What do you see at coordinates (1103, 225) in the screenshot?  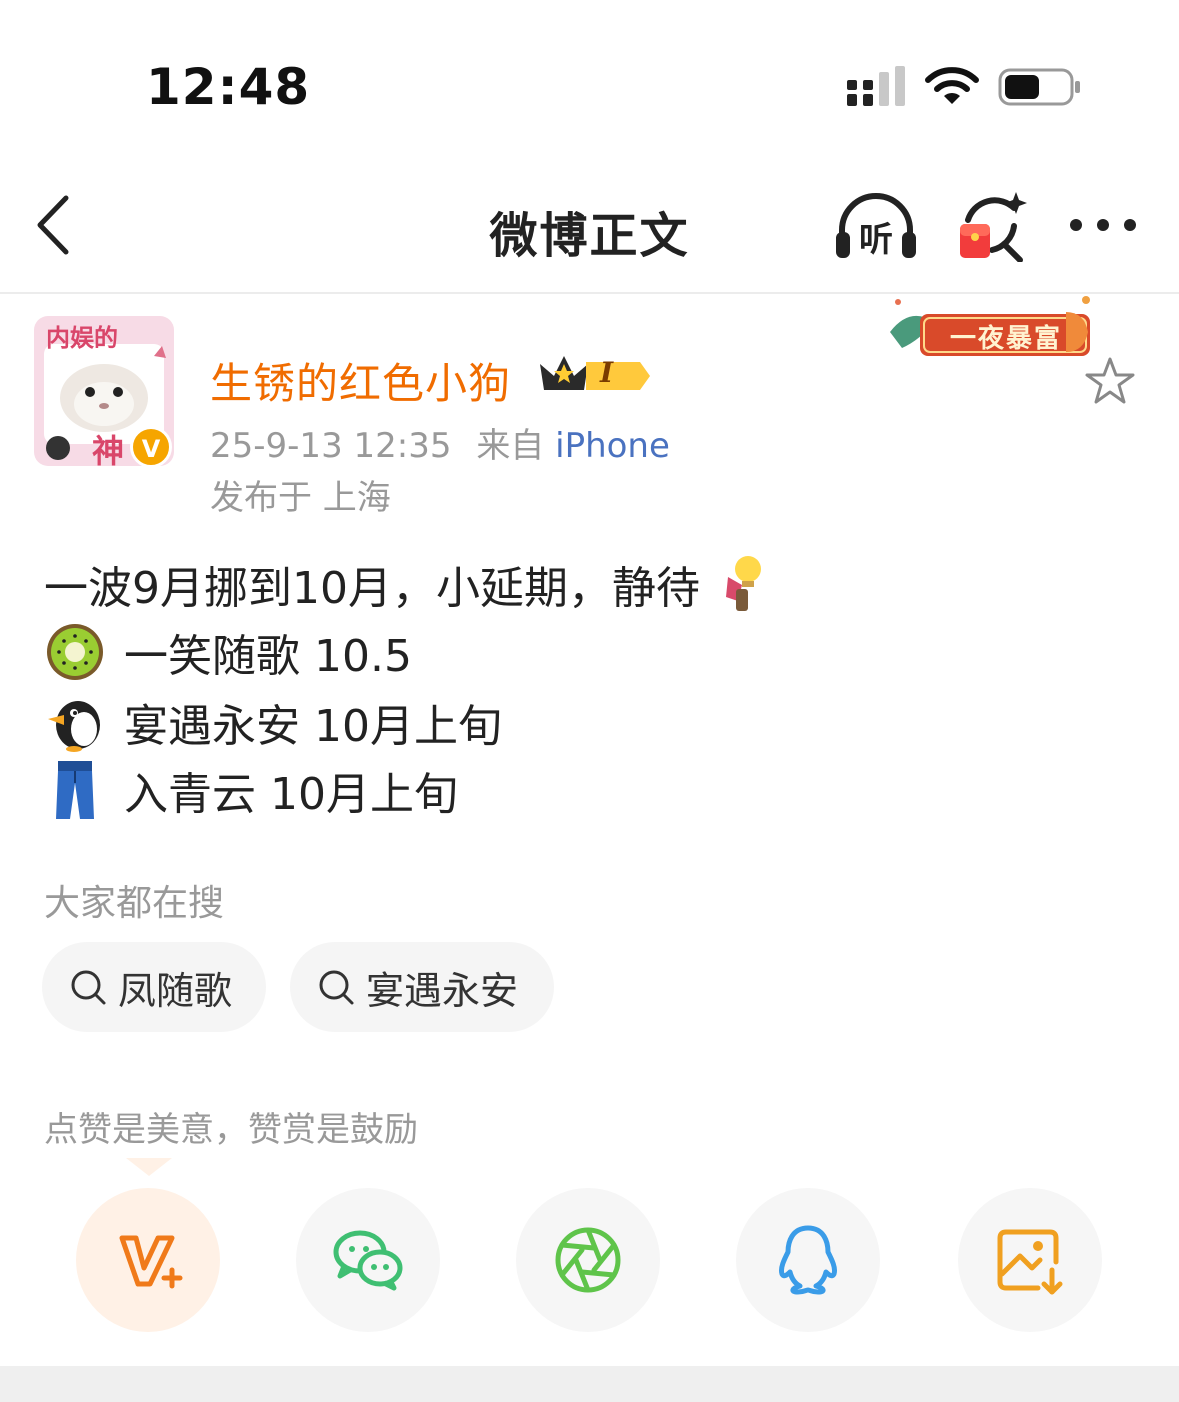 I see `more-horizontal-icon` at bounding box center [1103, 225].